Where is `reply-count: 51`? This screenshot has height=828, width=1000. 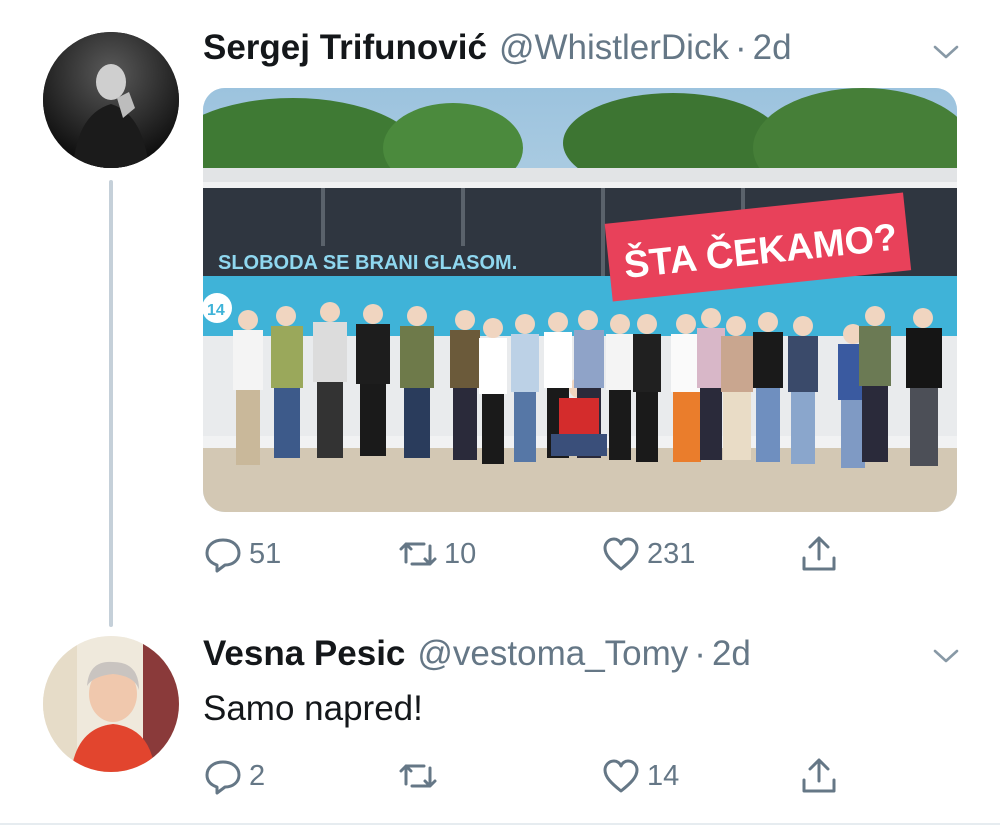 reply-count: 51 is located at coordinates (265, 553).